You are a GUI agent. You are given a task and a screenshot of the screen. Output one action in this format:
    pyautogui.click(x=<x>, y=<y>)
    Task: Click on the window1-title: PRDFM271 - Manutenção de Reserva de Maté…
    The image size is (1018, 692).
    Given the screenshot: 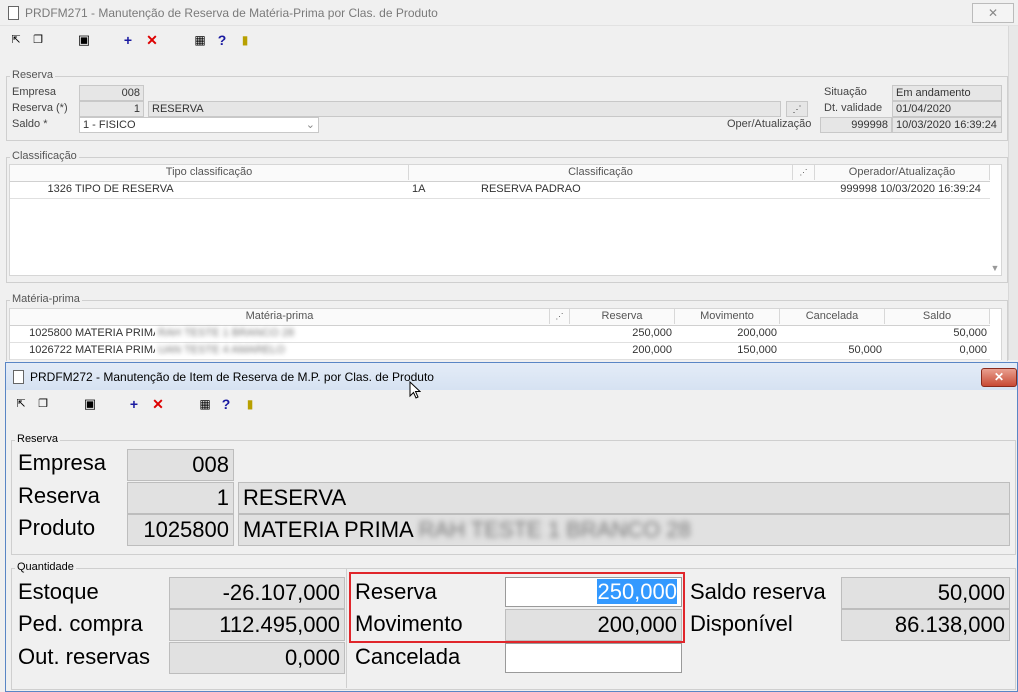 What is the action you would take?
    pyautogui.click(x=231, y=13)
    